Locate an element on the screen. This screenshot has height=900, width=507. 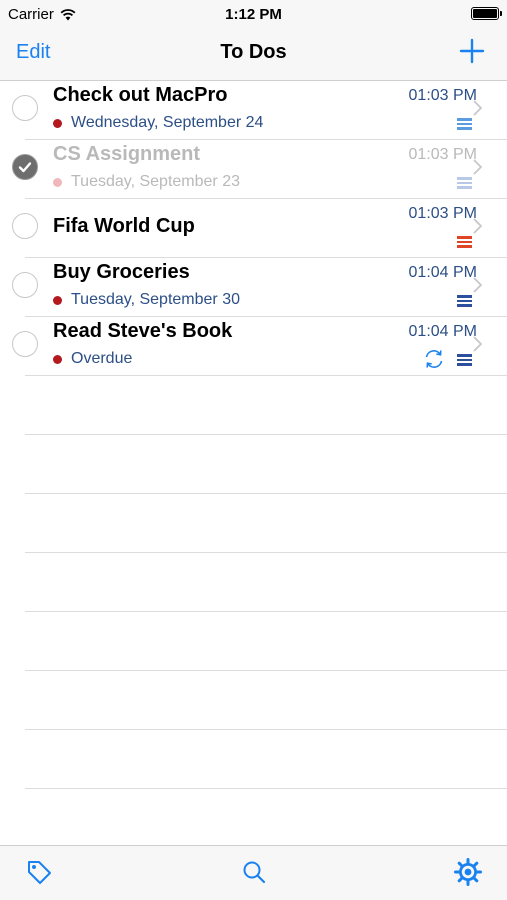
todo-due-date-label: Tuesday, September 23 is located at coordinates (155, 181).